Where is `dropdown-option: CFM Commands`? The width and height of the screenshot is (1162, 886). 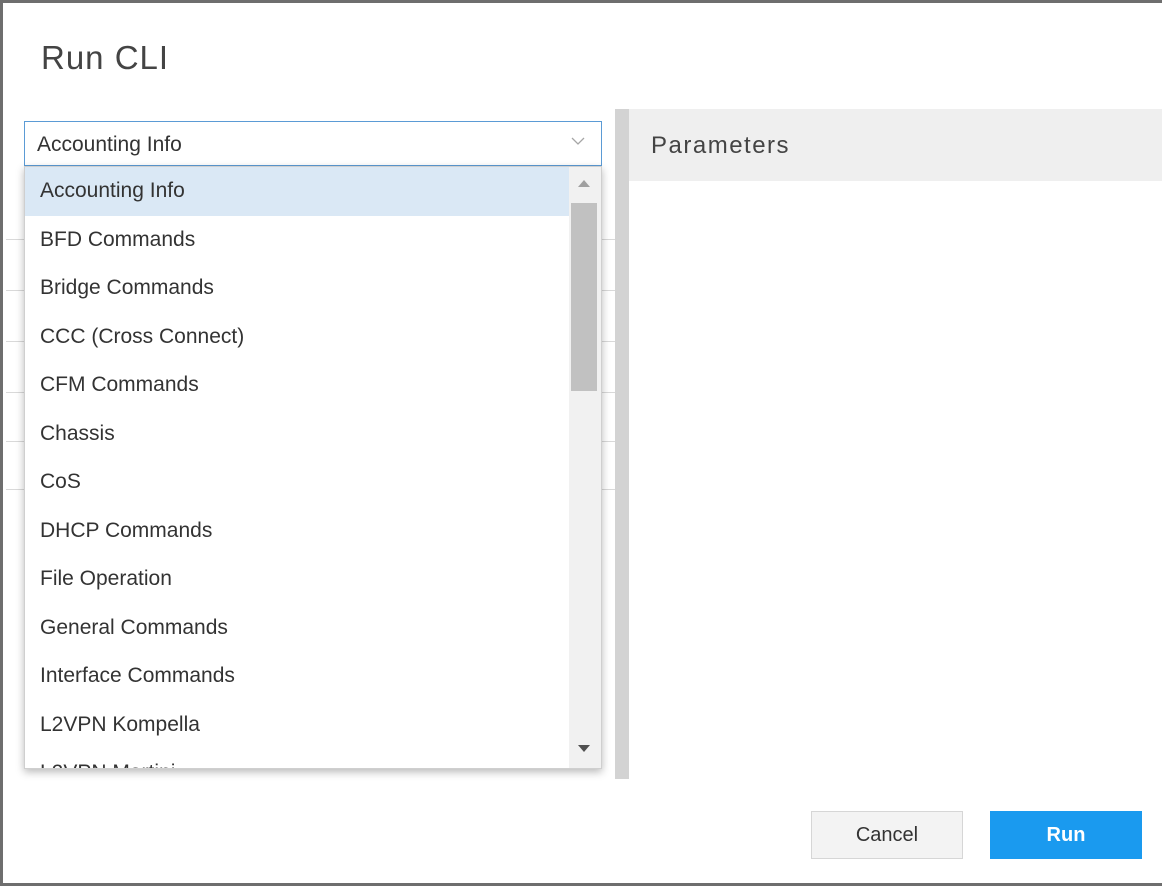 dropdown-option: CFM Commands is located at coordinates (297, 385).